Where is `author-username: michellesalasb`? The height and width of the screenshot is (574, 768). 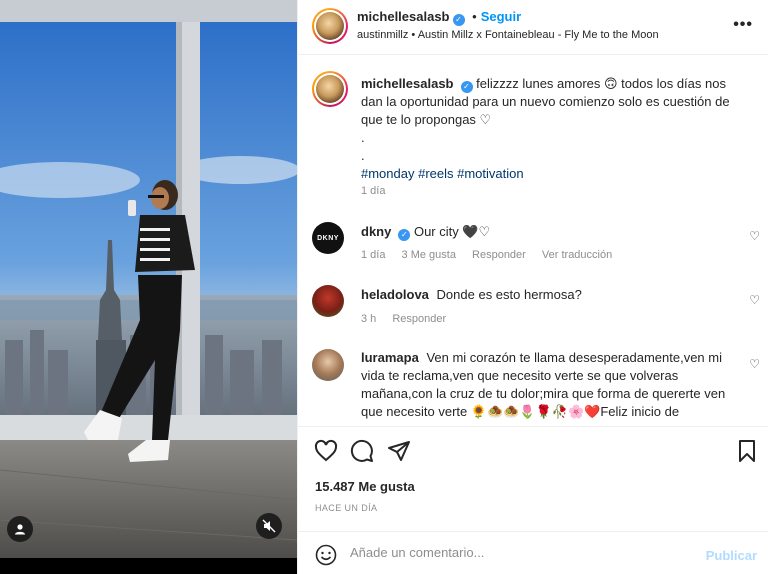
author-username: michellesalasb is located at coordinates (403, 16).